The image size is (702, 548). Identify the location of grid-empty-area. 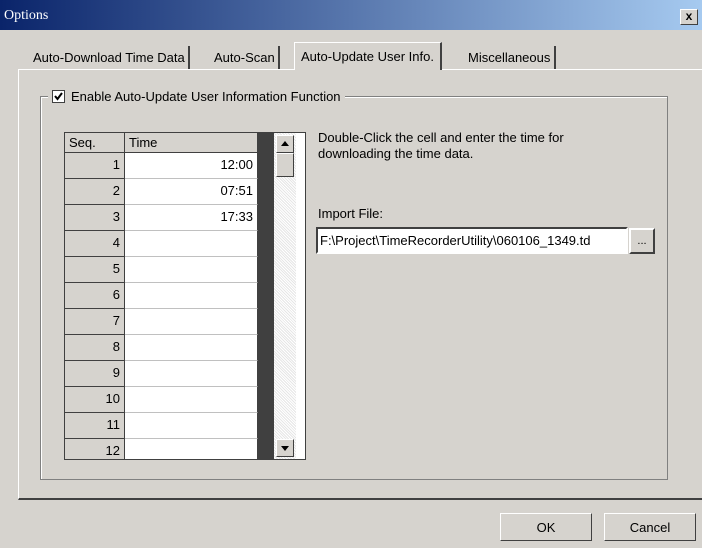
(266, 296).